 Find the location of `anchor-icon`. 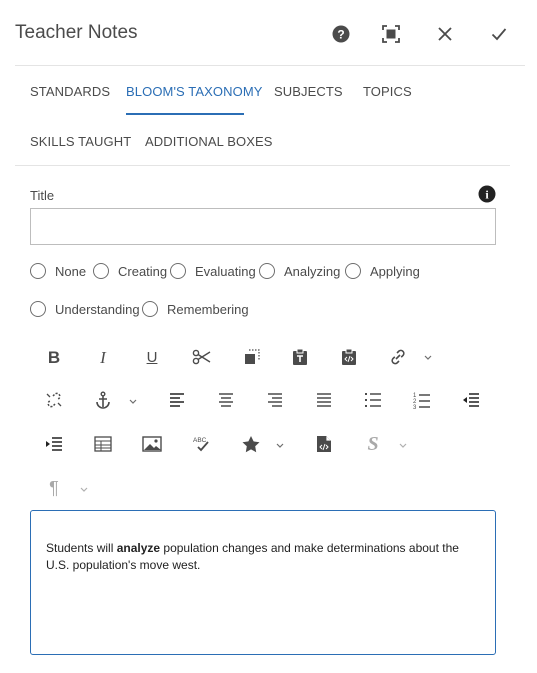

anchor-icon is located at coordinates (103, 400).